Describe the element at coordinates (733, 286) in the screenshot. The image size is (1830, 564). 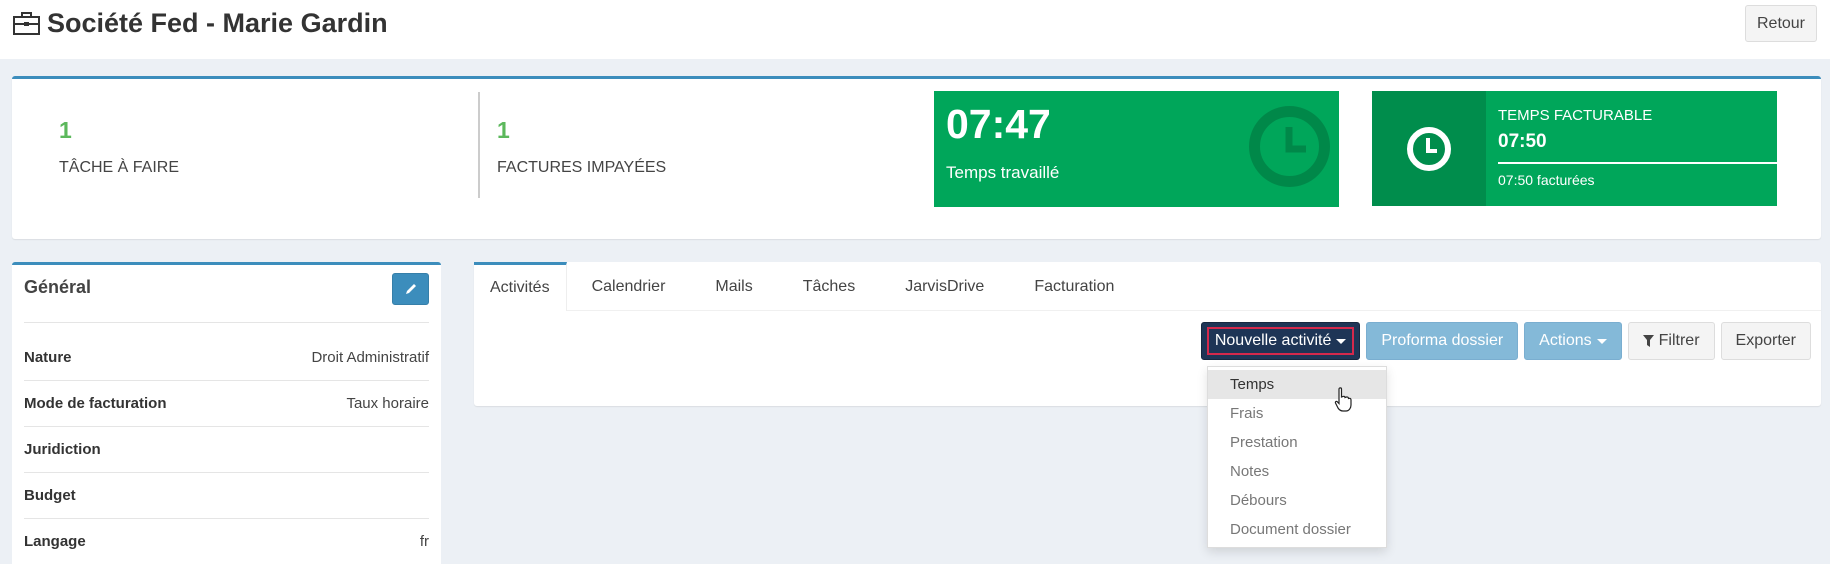
I see `tab-mails: Mails` at that location.